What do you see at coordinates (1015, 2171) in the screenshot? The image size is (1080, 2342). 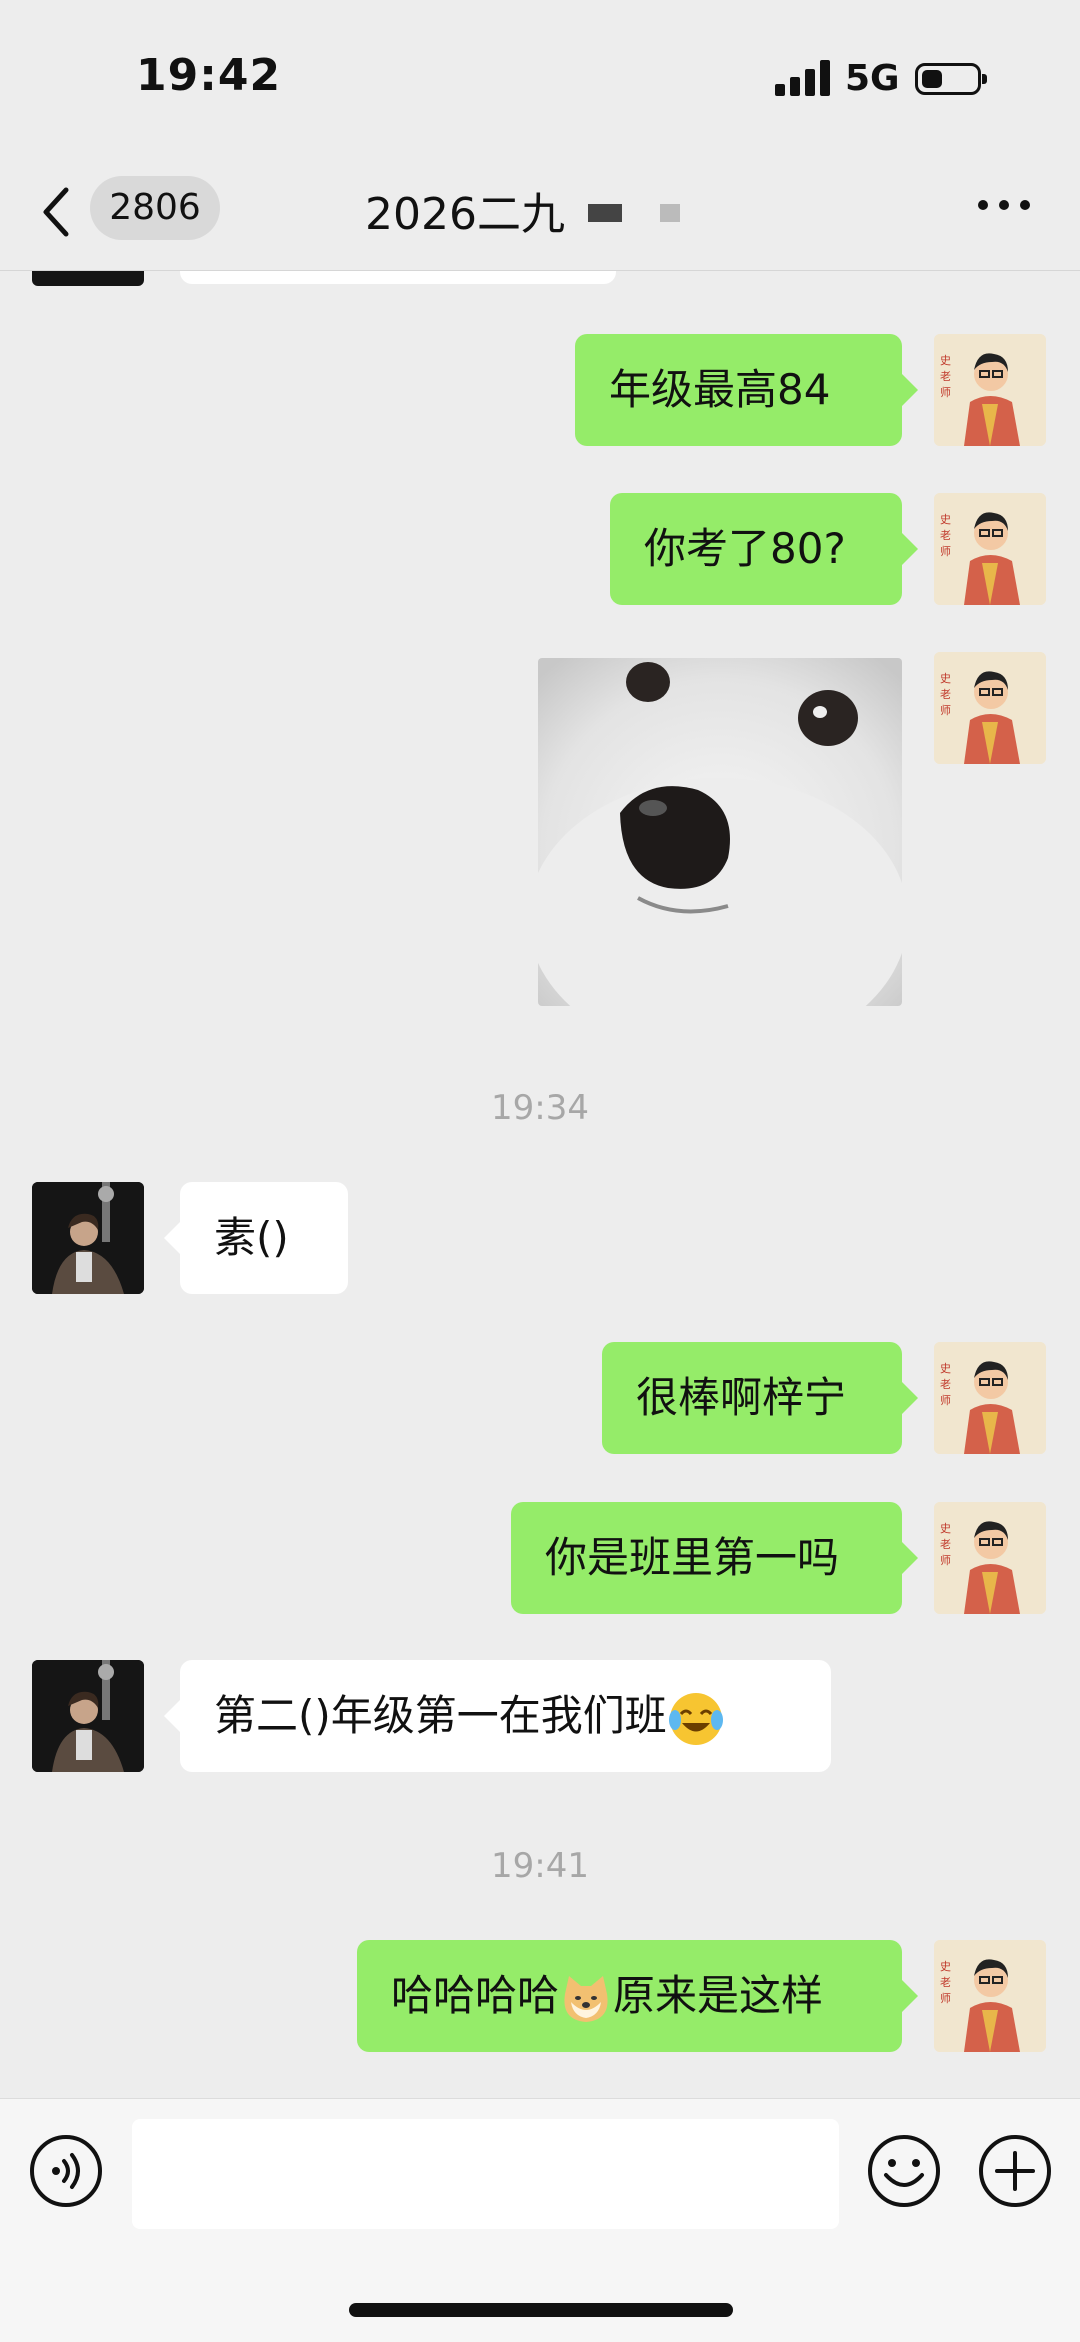 I see `plus-icon` at bounding box center [1015, 2171].